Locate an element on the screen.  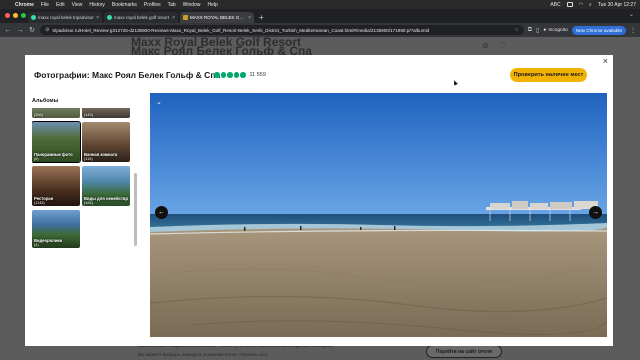
album-label: Панорамные фото is located at coordinates (53, 154).